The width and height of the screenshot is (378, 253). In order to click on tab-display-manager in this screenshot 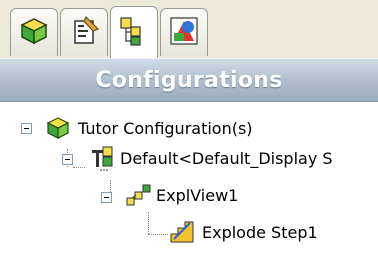, I will do `click(184, 32)`.